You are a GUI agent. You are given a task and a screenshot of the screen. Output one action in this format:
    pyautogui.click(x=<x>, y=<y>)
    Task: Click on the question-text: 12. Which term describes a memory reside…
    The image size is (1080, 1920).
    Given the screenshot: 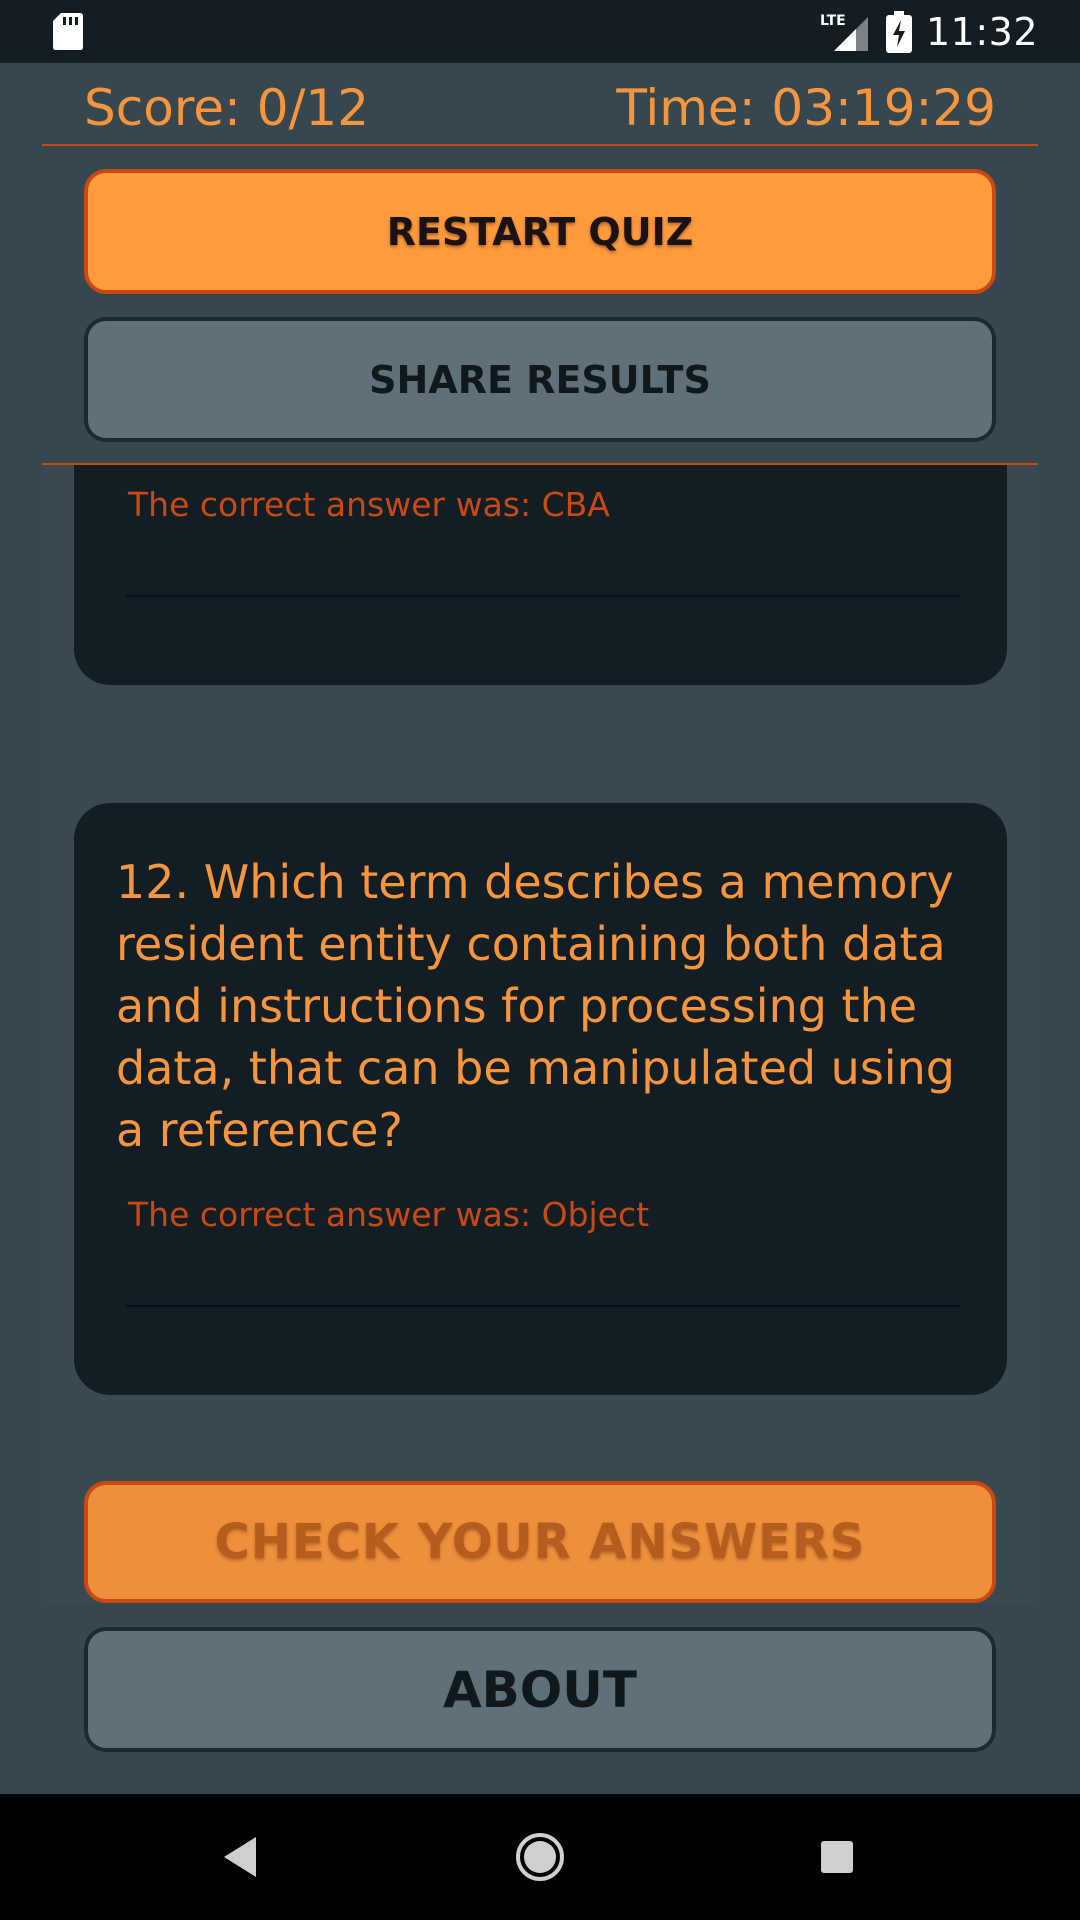 What is the action you would take?
    pyautogui.click(x=535, y=1006)
    